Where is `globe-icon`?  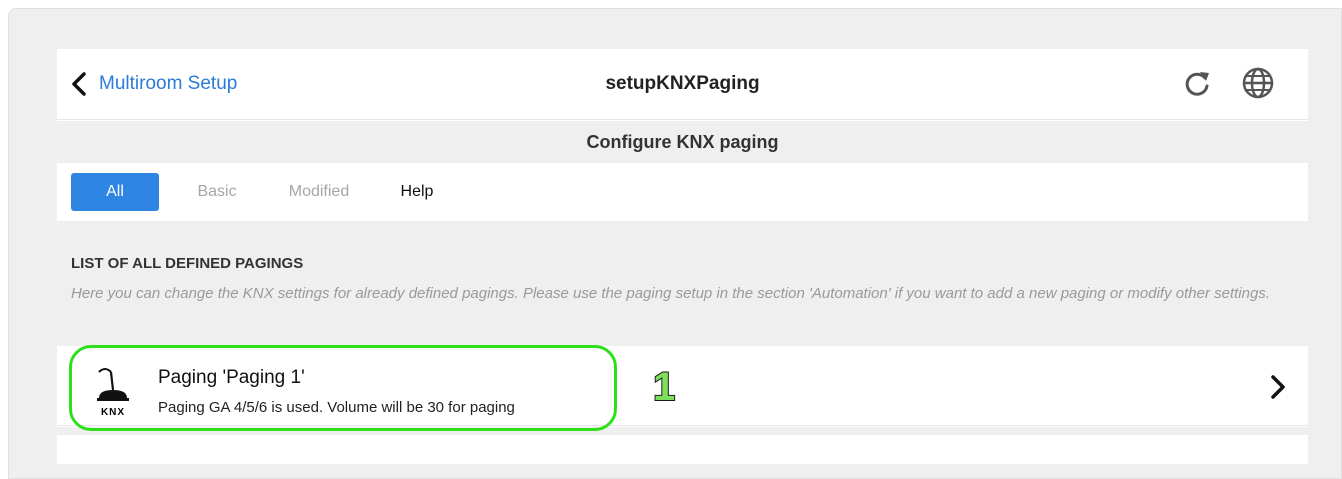 globe-icon is located at coordinates (1258, 85).